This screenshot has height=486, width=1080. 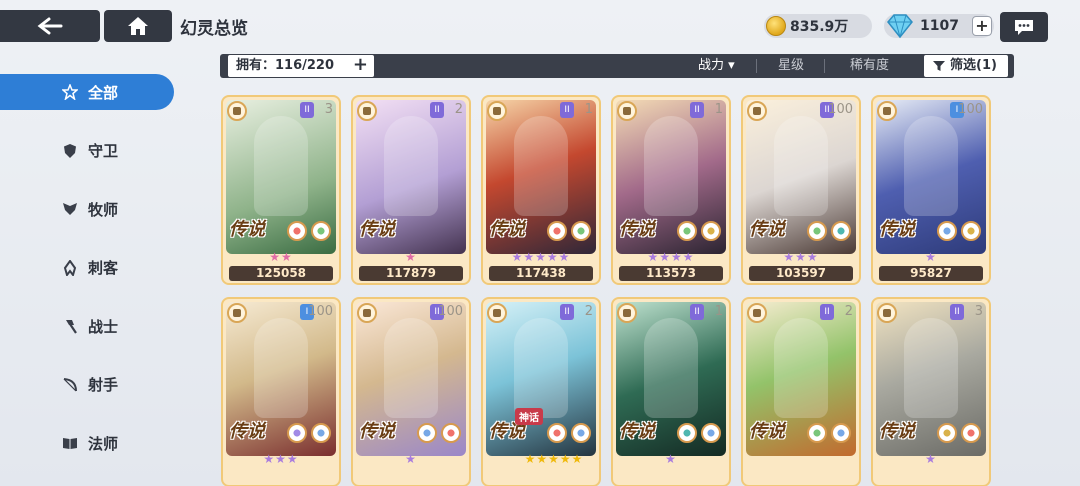 I want to click on power-value: 117438, so click(x=541, y=273).